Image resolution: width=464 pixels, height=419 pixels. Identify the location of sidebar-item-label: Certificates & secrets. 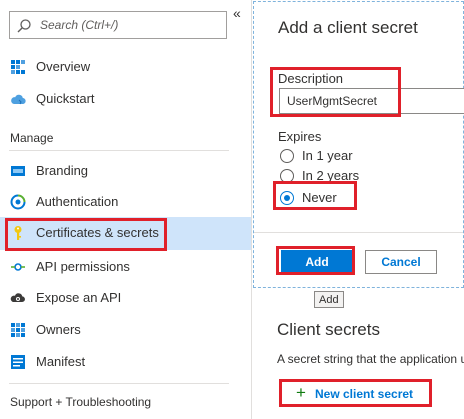
(97, 232).